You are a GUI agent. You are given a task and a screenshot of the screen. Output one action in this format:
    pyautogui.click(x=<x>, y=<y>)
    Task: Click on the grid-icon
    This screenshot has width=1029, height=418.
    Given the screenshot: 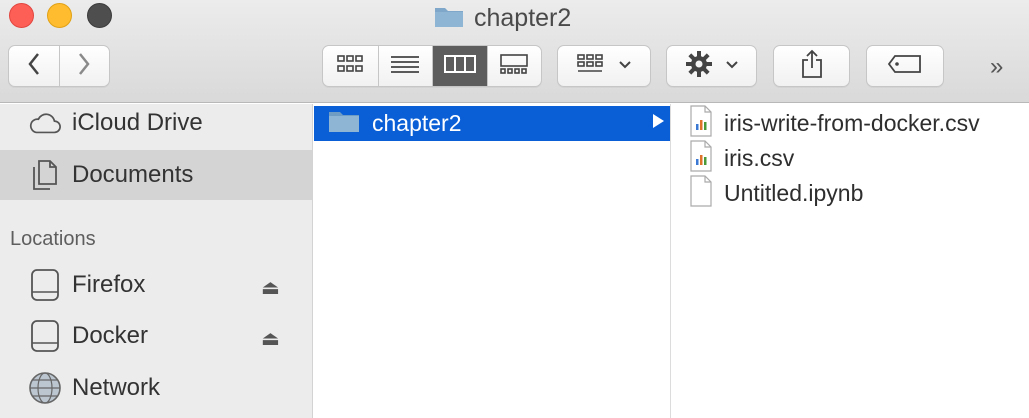 What is the action you would take?
    pyautogui.click(x=350, y=66)
    